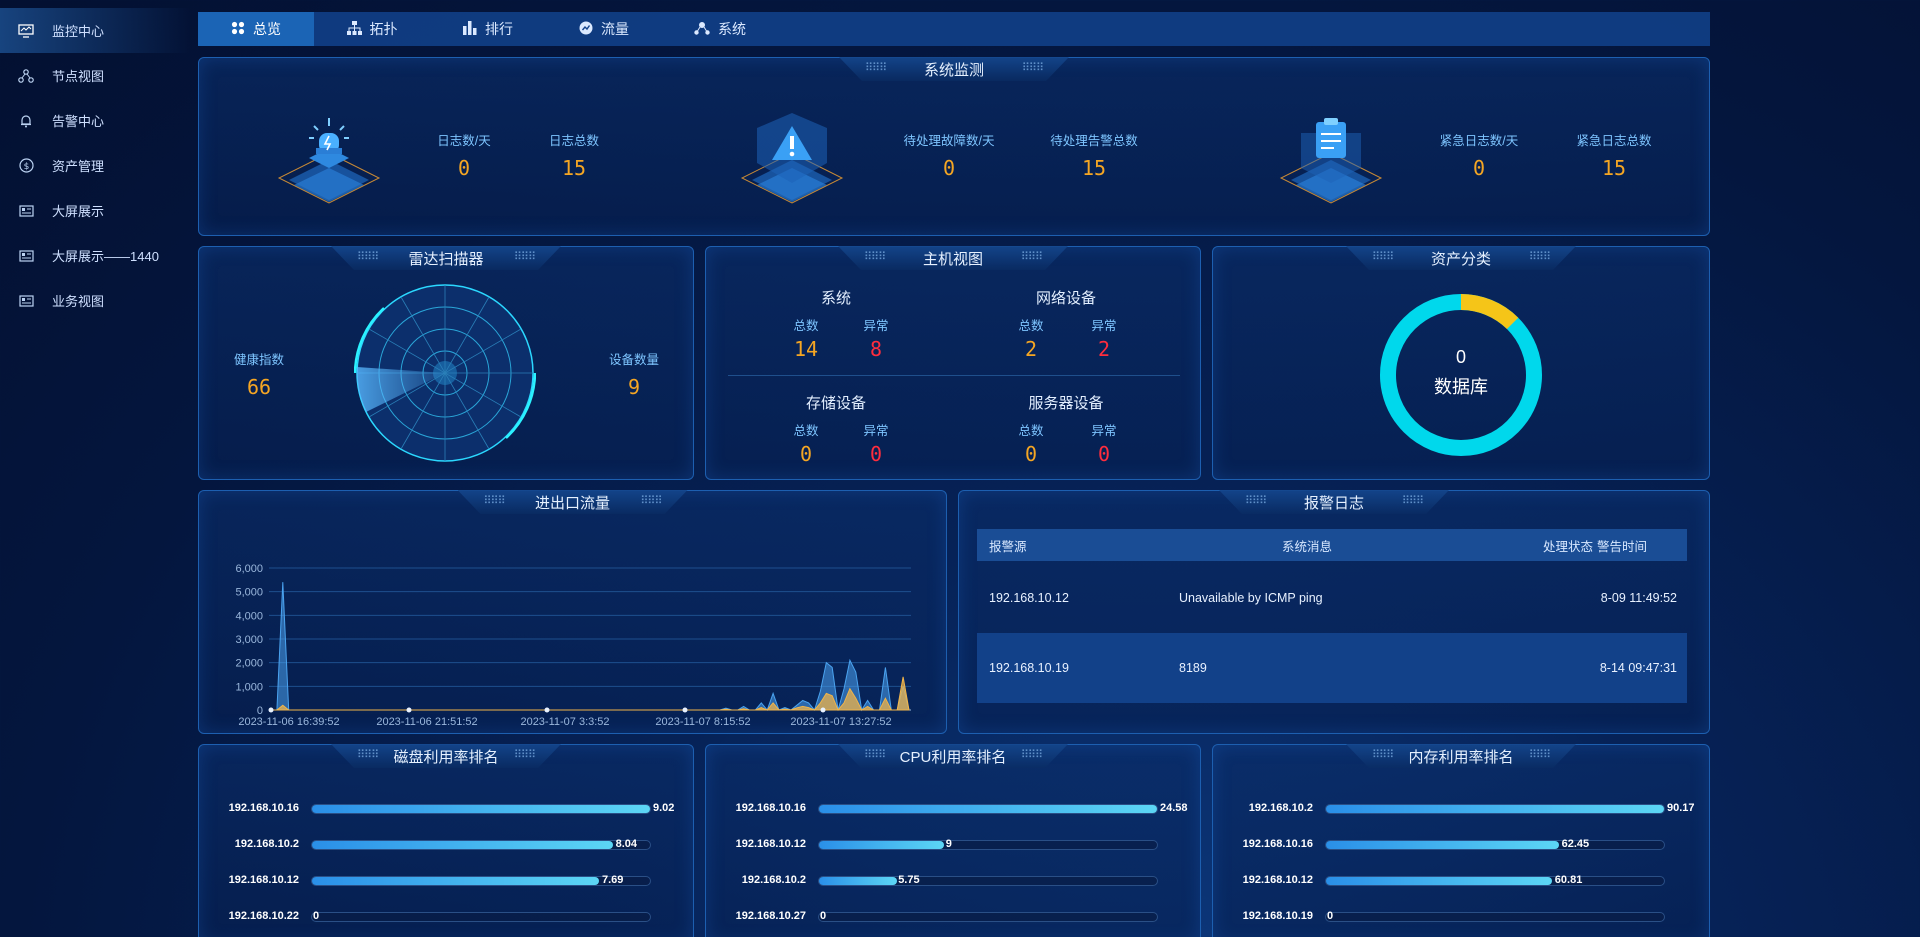  I want to click on sidebar-item-asset-management: $ 资产管理, so click(95, 165).